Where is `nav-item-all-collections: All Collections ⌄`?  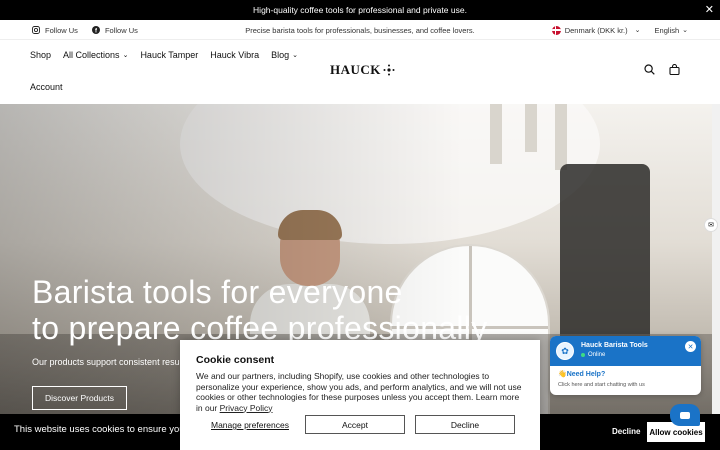
nav-item-all-collections: All Collections ⌄ is located at coordinates (95, 55).